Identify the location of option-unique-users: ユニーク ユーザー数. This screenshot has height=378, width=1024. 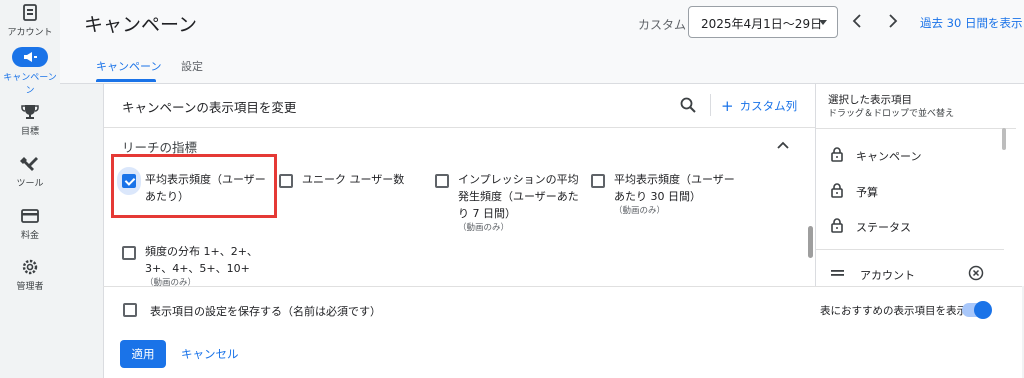
(367, 179).